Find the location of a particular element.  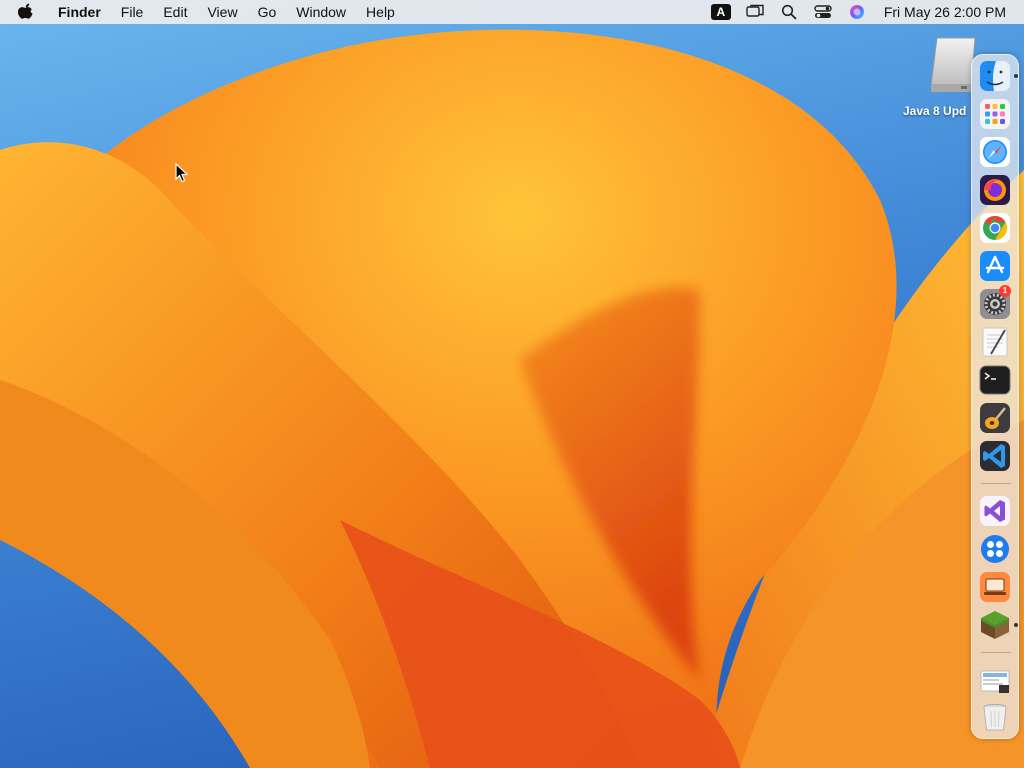

menu-bar-status-area: A Fri May 26 2:00 PM is located at coordinates (864, 12).